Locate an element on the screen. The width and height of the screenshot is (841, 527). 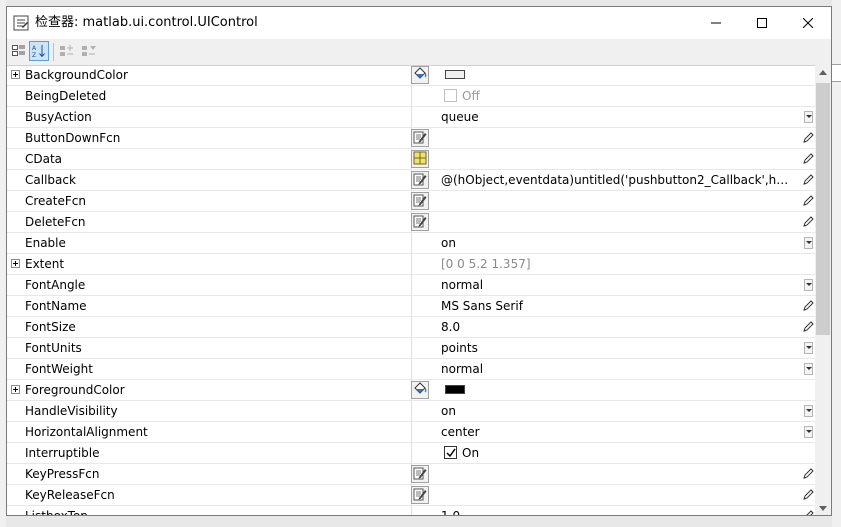
callback-editor-icon is located at coordinates (420, 180).